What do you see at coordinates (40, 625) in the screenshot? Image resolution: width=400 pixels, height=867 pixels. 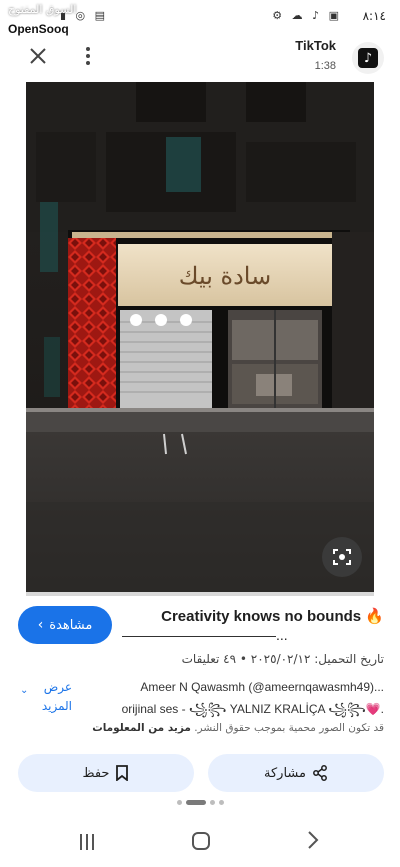 I see `chevron-left-icon: ‹` at bounding box center [40, 625].